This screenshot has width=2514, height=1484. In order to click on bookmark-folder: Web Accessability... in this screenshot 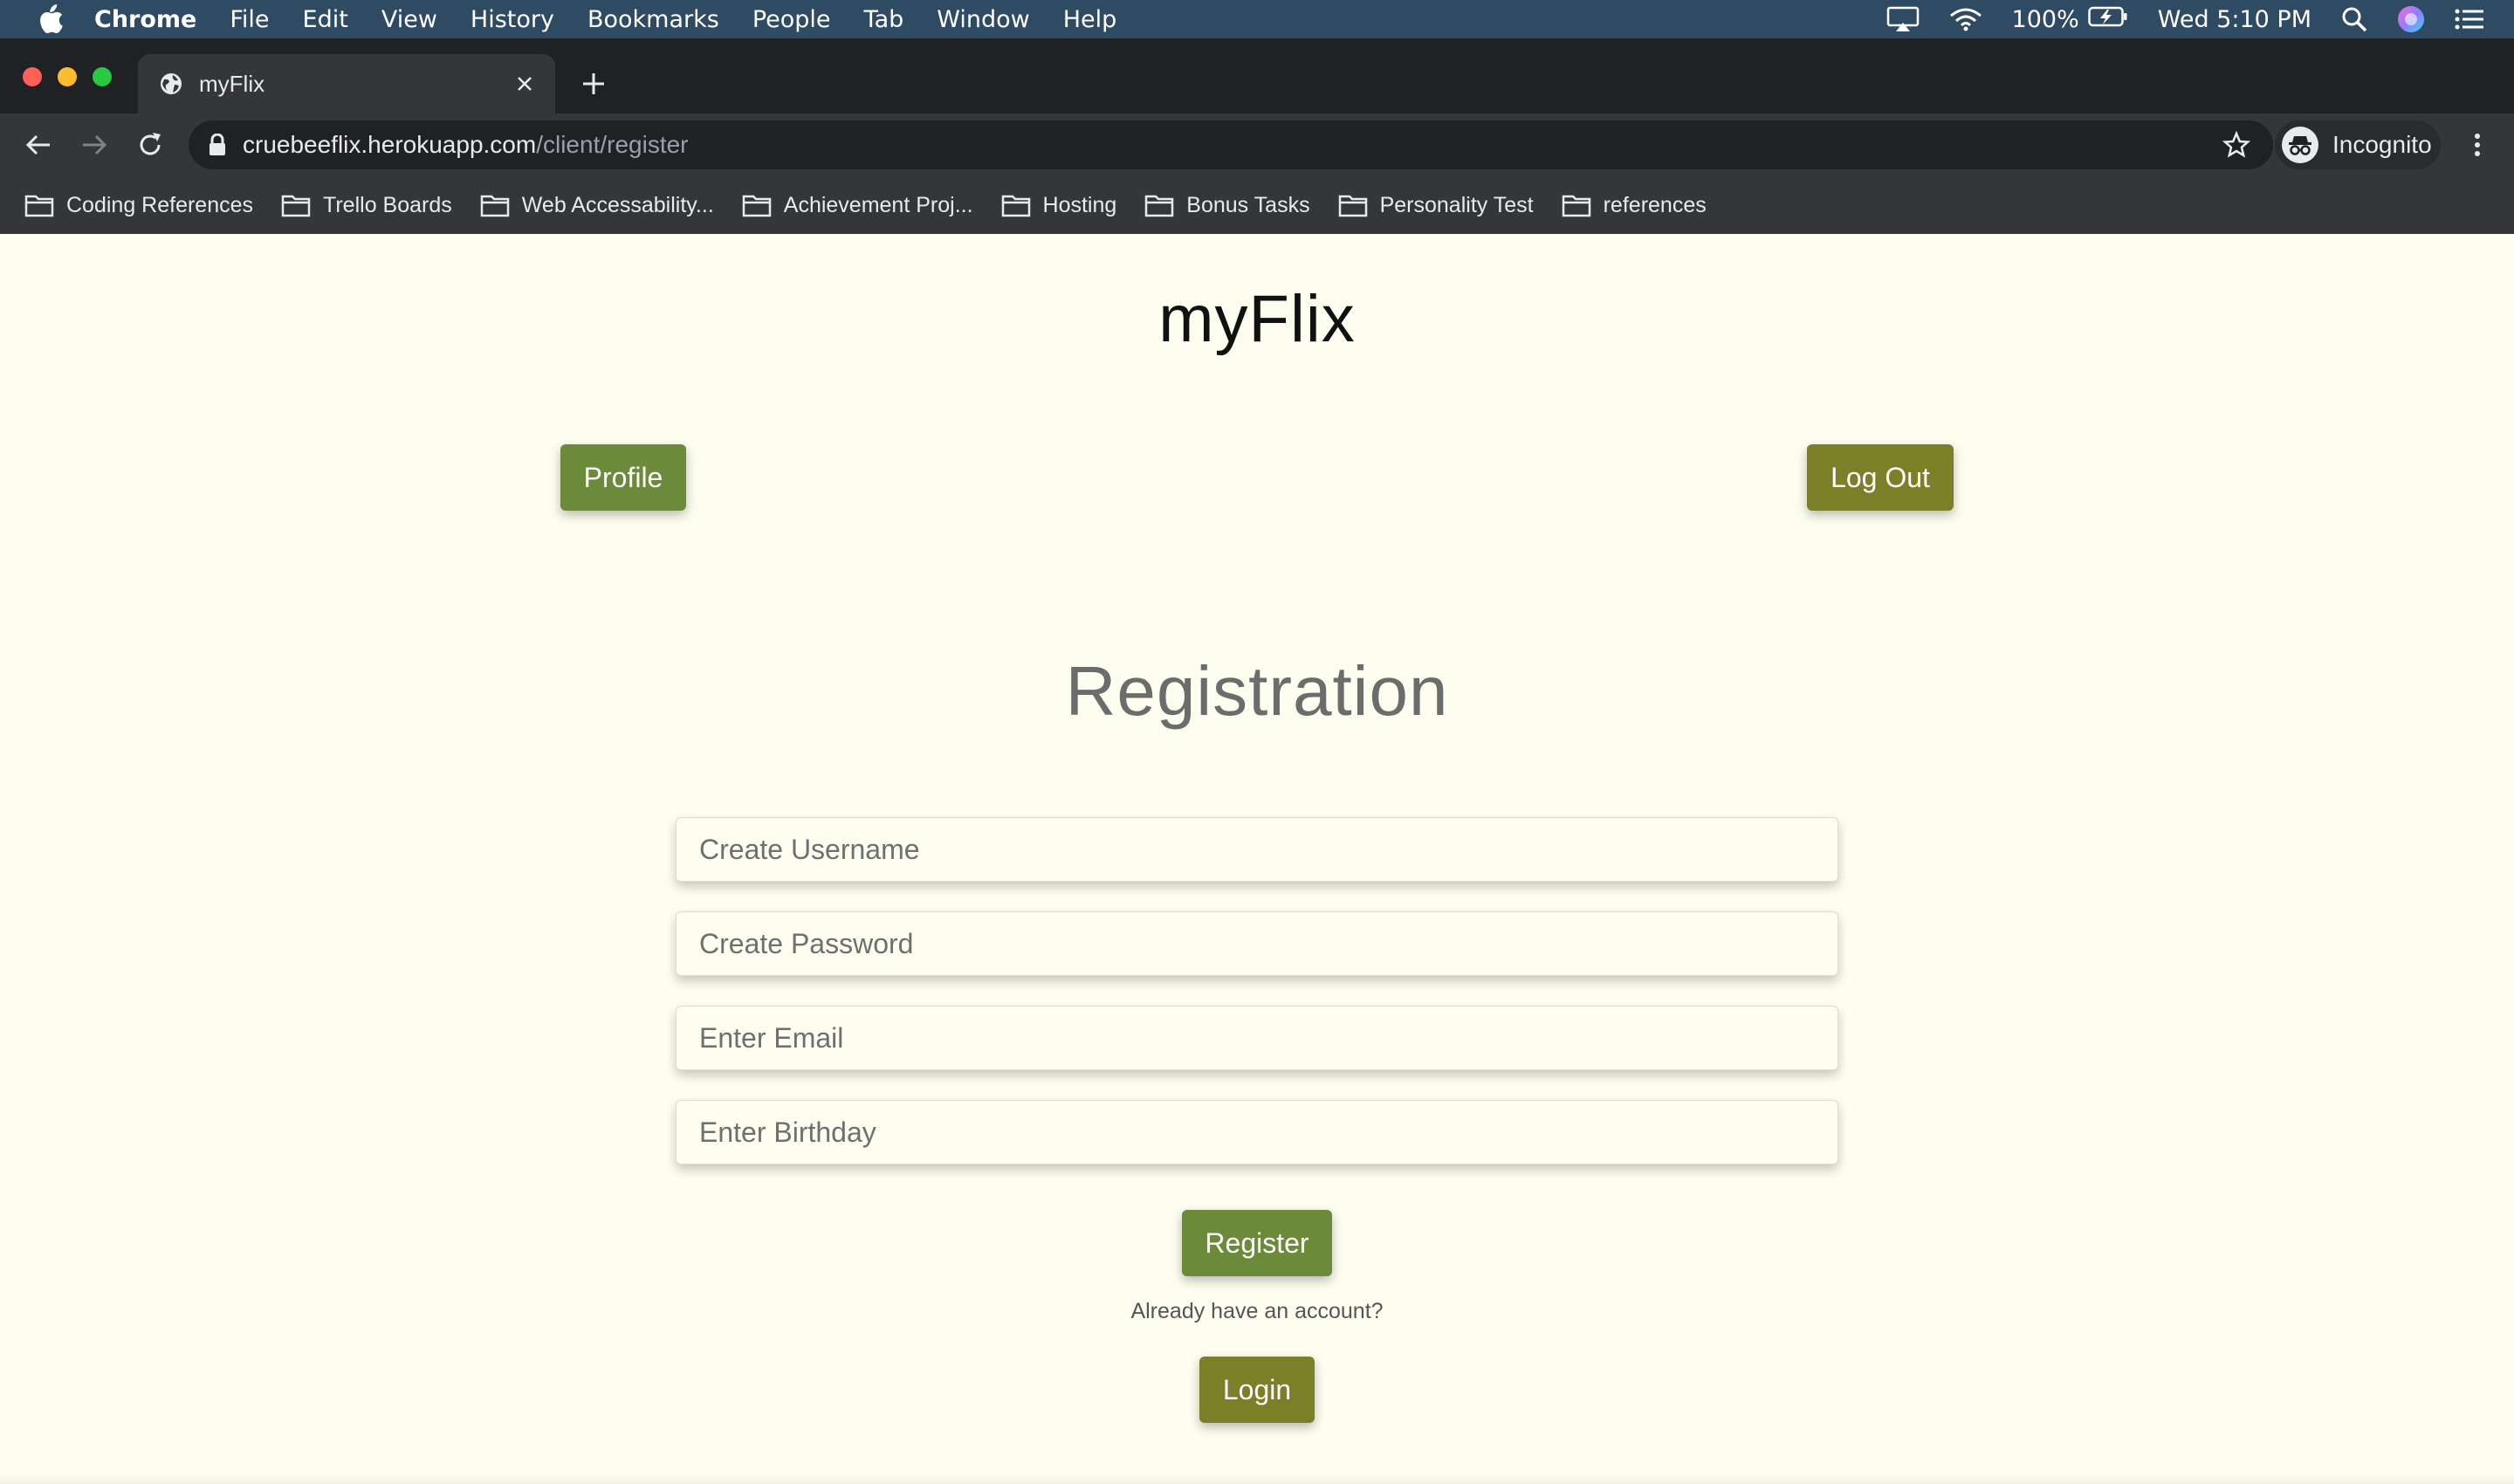, I will do `click(597, 205)`.